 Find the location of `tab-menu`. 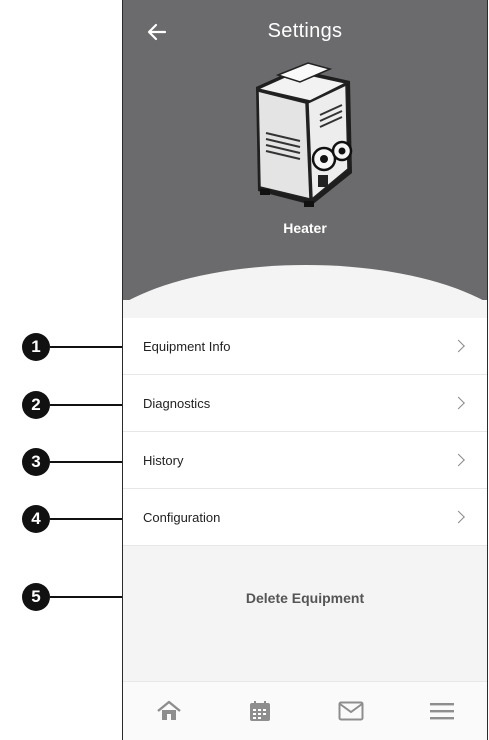

tab-menu is located at coordinates (442, 711).